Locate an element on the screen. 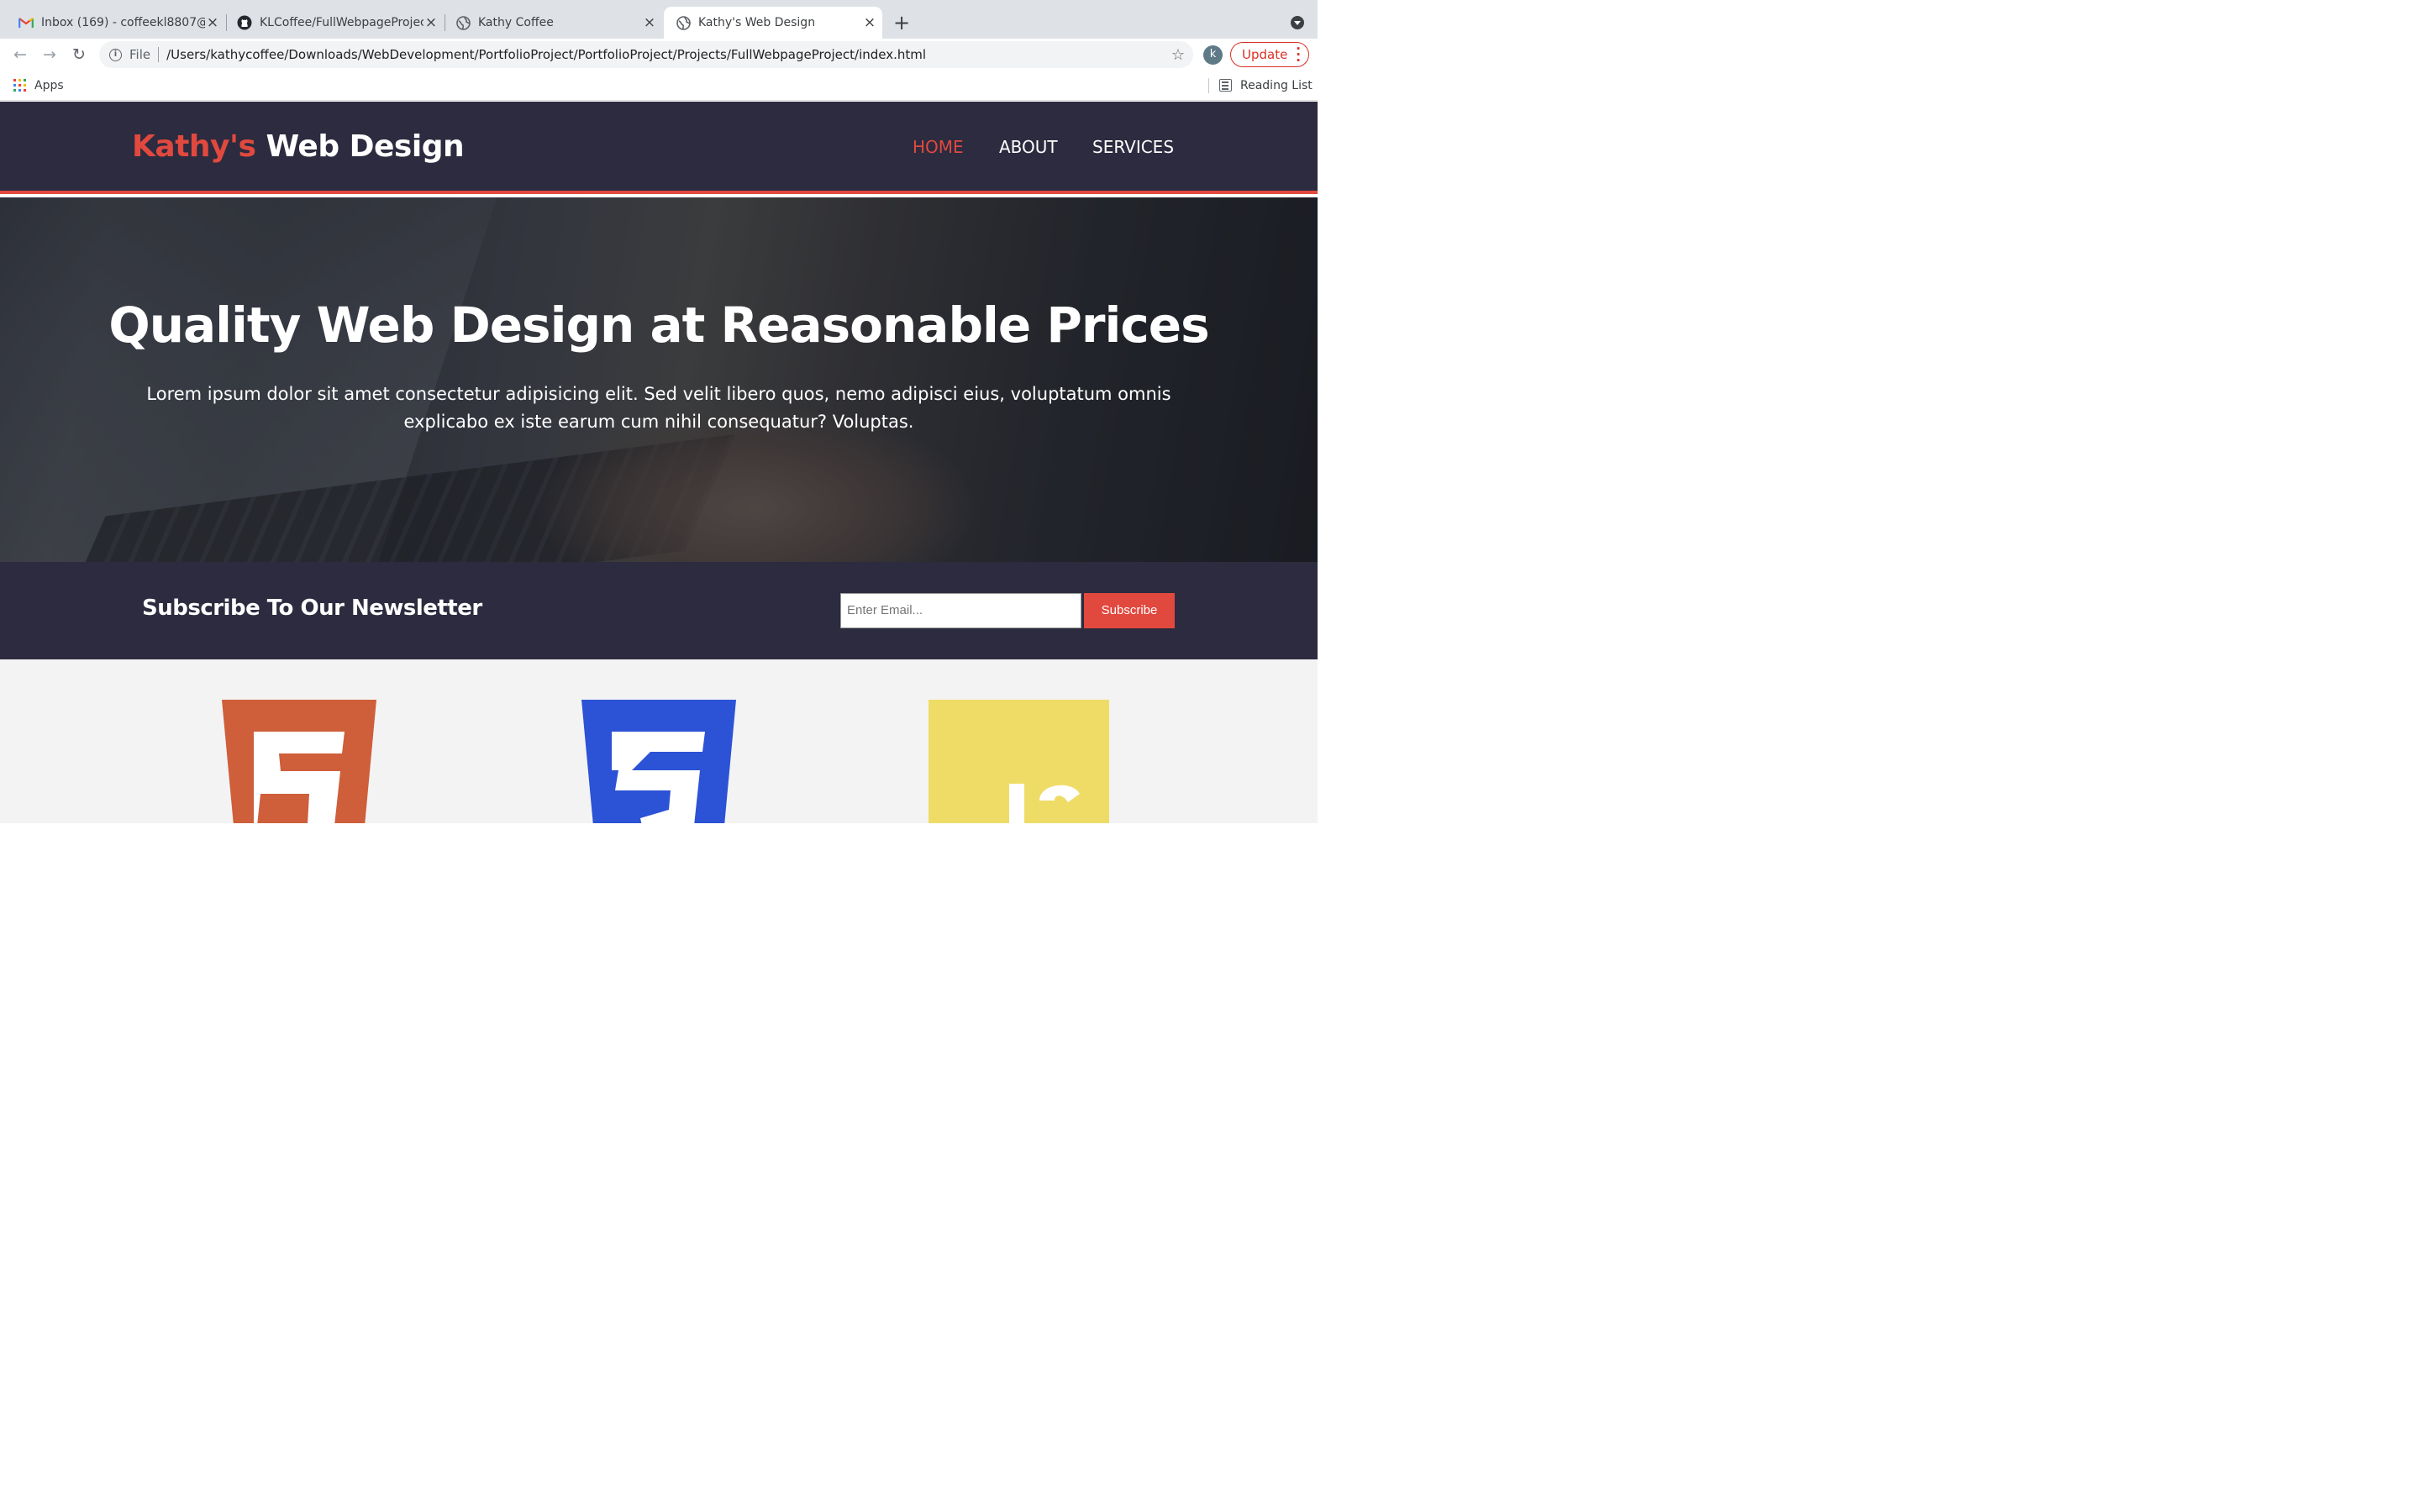  html5-logo is located at coordinates (299, 761).